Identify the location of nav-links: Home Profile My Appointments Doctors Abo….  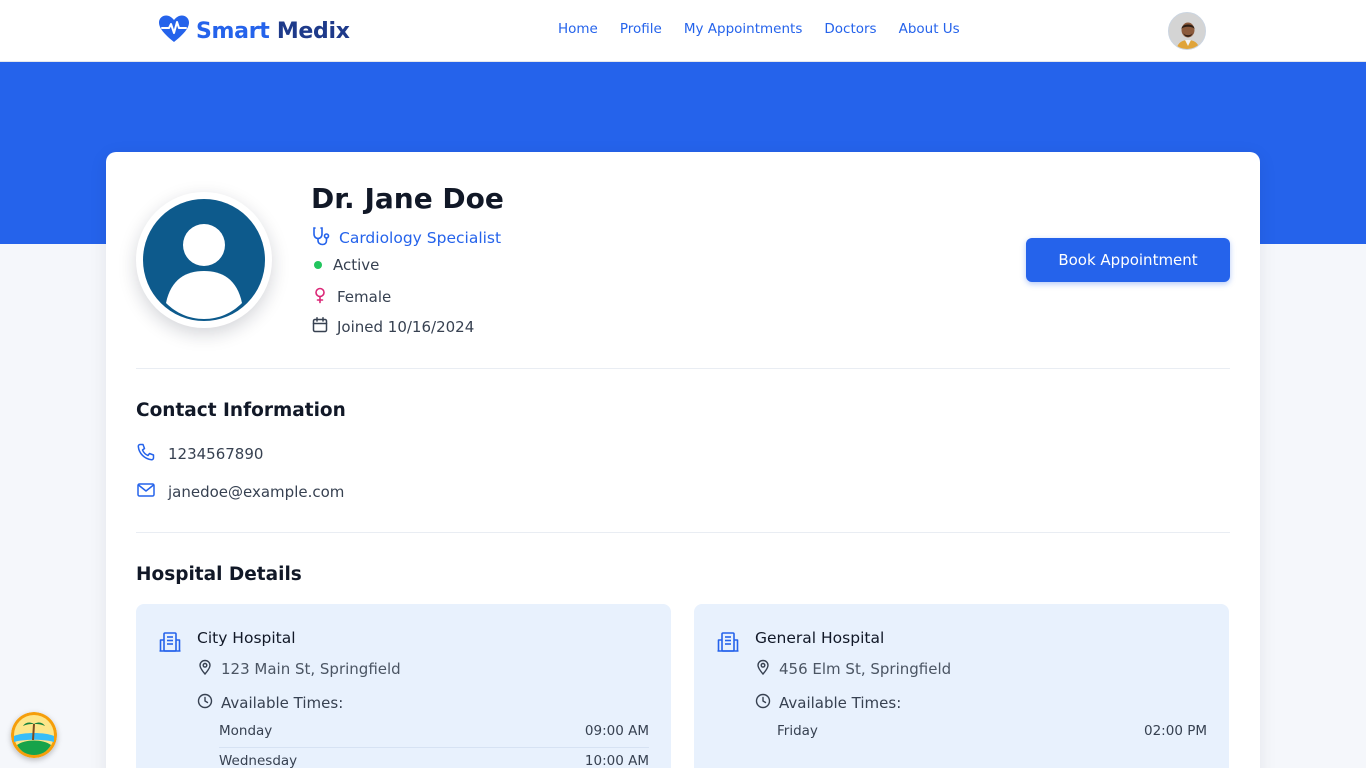
(759, 29).